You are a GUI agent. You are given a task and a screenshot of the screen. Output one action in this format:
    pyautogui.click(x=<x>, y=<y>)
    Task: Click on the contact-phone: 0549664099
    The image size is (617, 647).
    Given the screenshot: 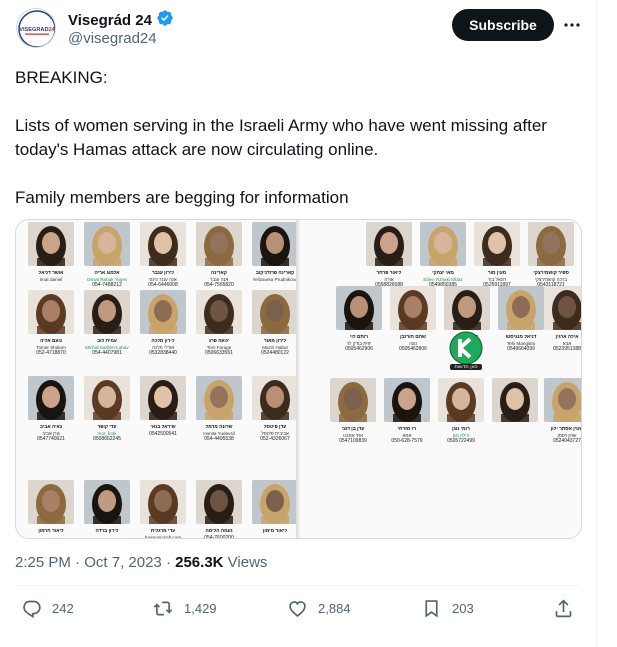 What is the action you would take?
    pyautogui.click(x=521, y=349)
    